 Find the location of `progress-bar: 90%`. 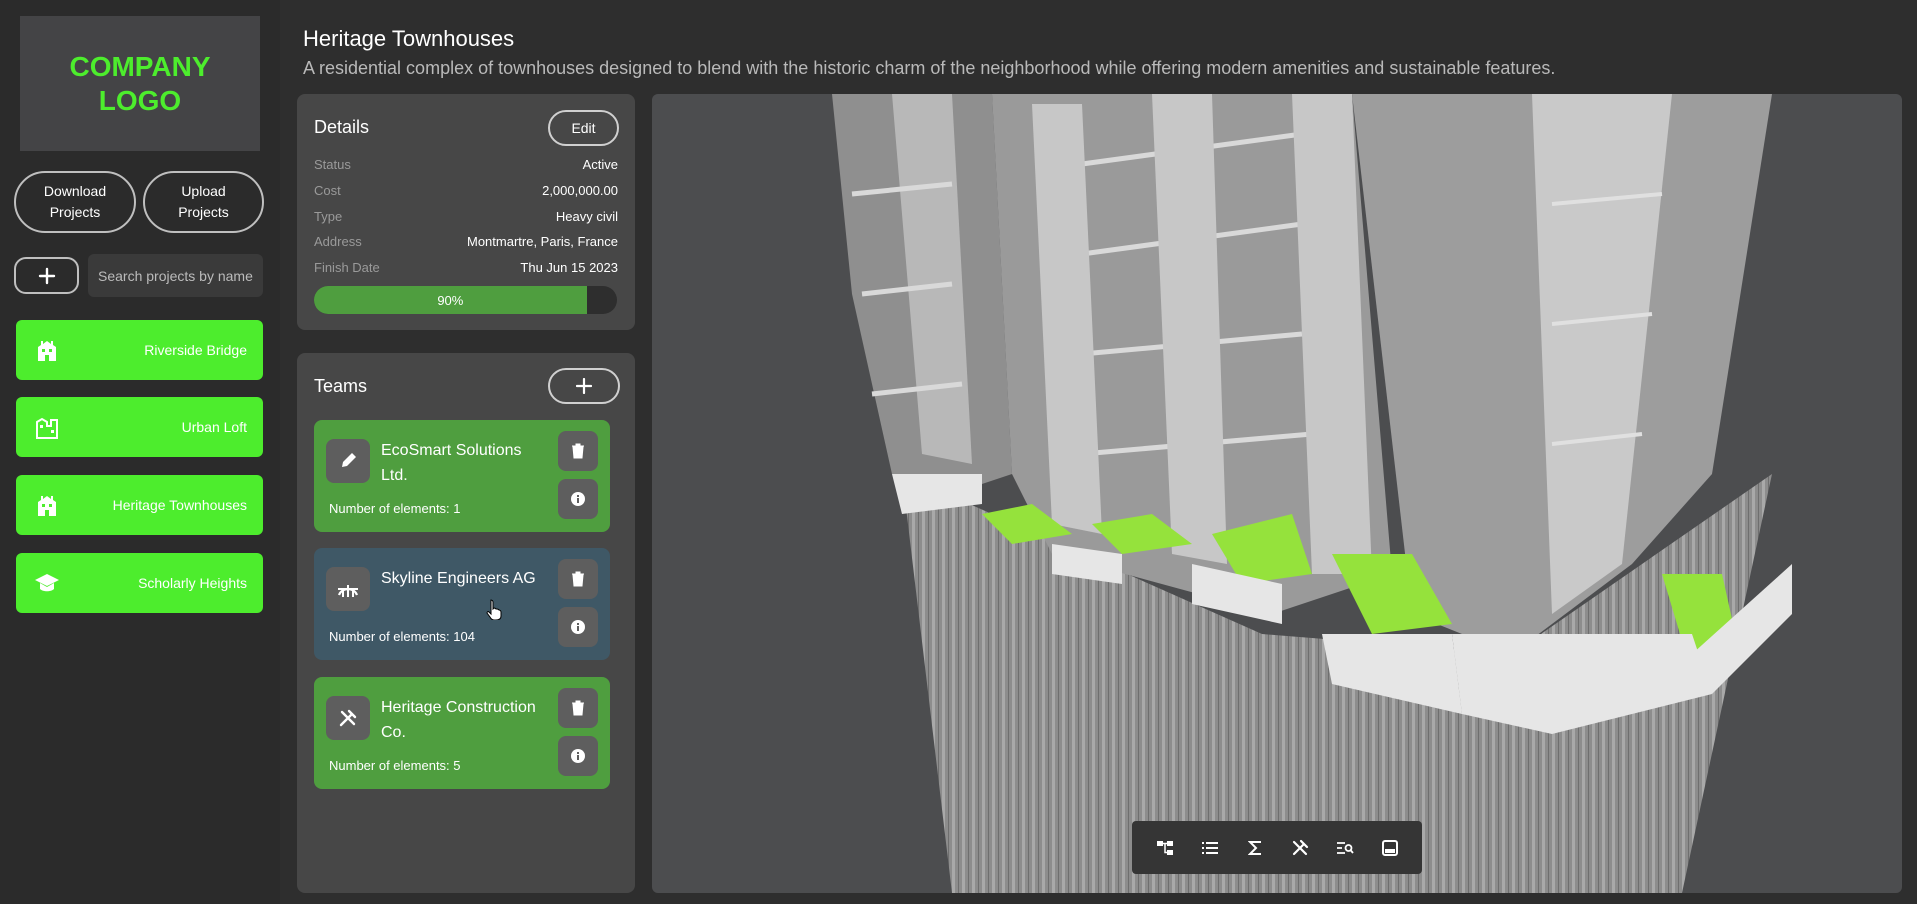

progress-bar: 90% is located at coordinates (465, 300).